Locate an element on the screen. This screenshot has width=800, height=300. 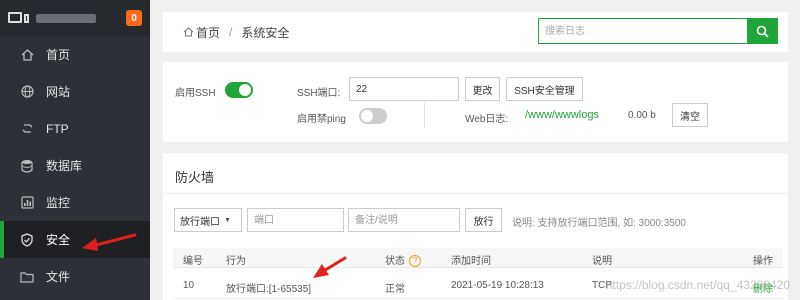
ping-block-toggle is located at coordinates (373, 116).